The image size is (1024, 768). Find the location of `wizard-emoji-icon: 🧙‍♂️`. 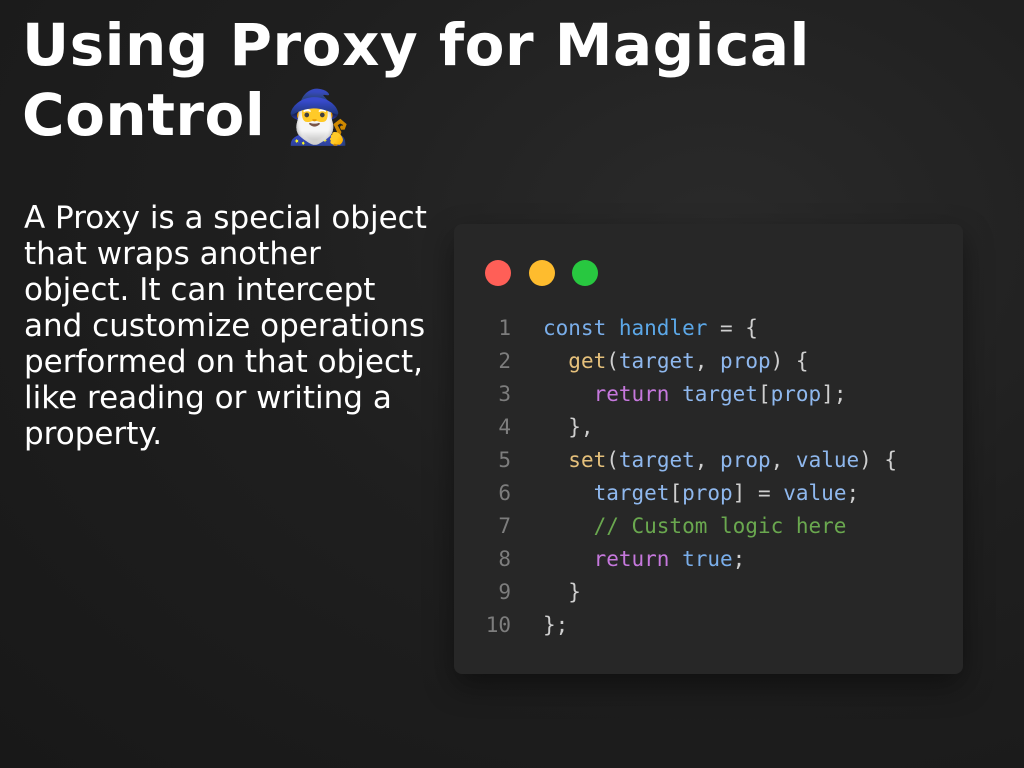

wizard-emoji-icon: 🧙‍♂️ is located at coordinates (318, 118).